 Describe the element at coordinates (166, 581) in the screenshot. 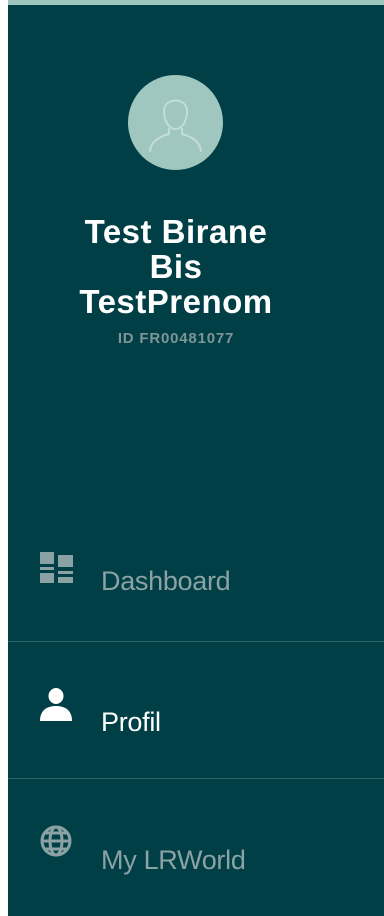

I see `nav-item-label: Dashboard` at that location.